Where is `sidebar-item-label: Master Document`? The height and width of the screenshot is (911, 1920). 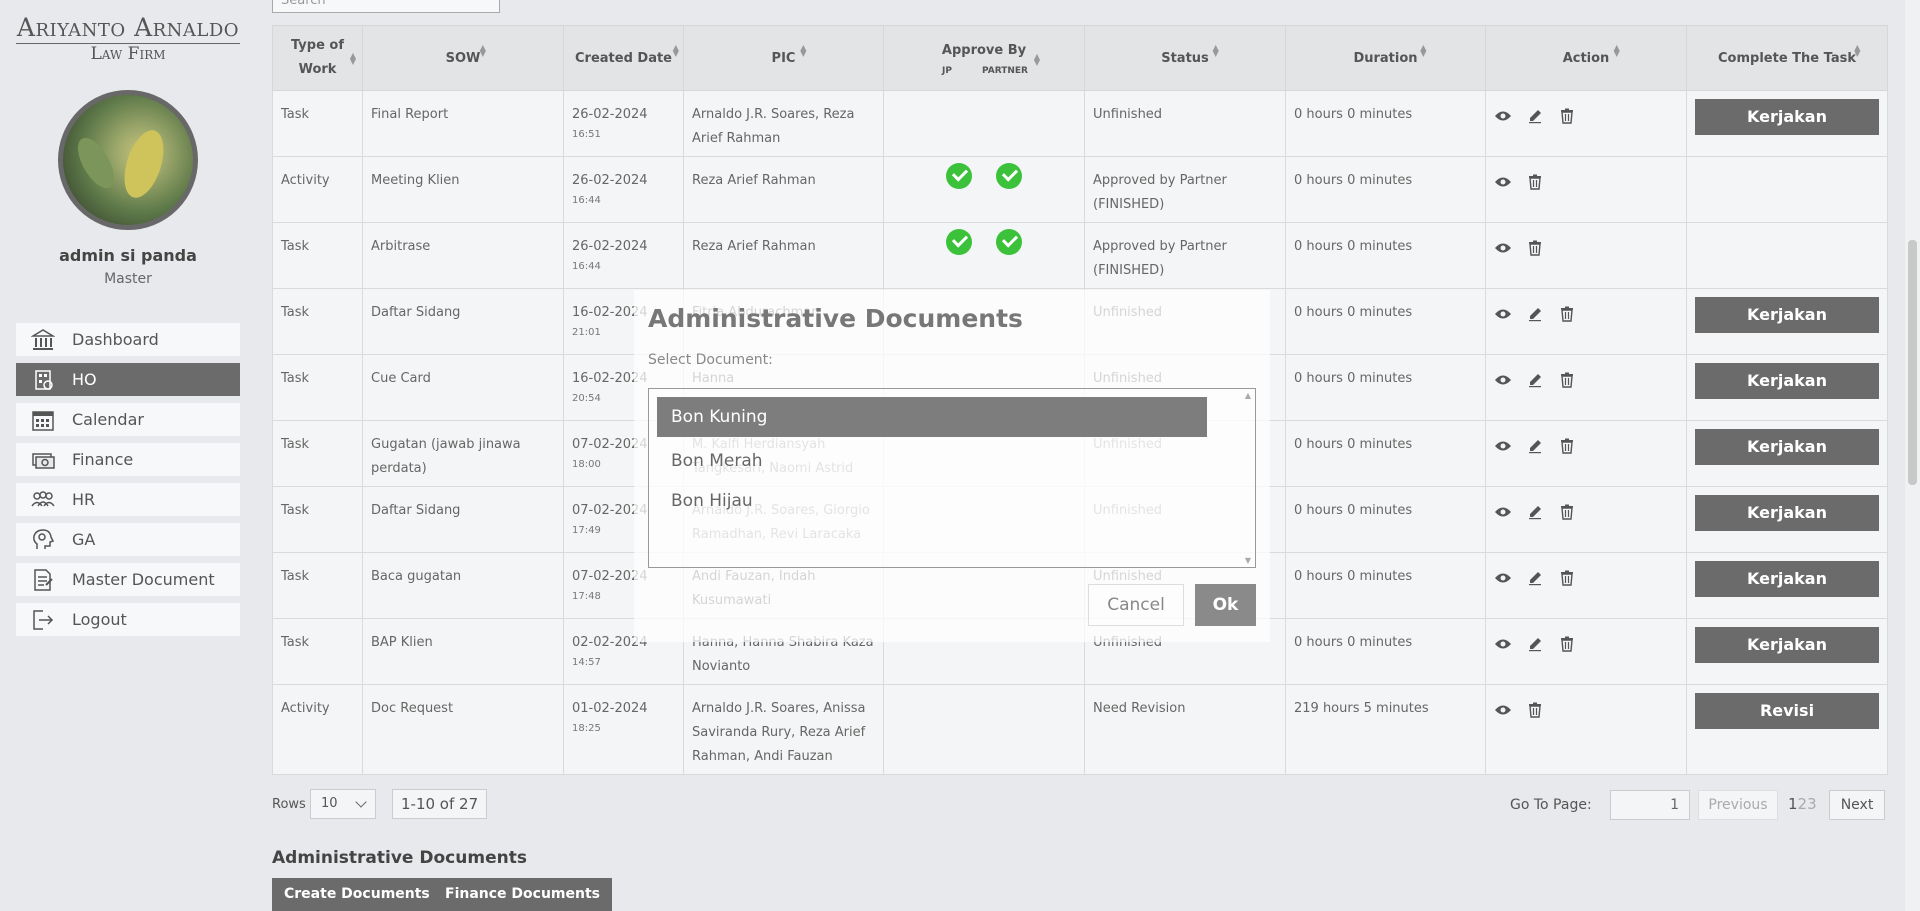 sidebar-item-label: Master Document is located at coordinates (143, 579).